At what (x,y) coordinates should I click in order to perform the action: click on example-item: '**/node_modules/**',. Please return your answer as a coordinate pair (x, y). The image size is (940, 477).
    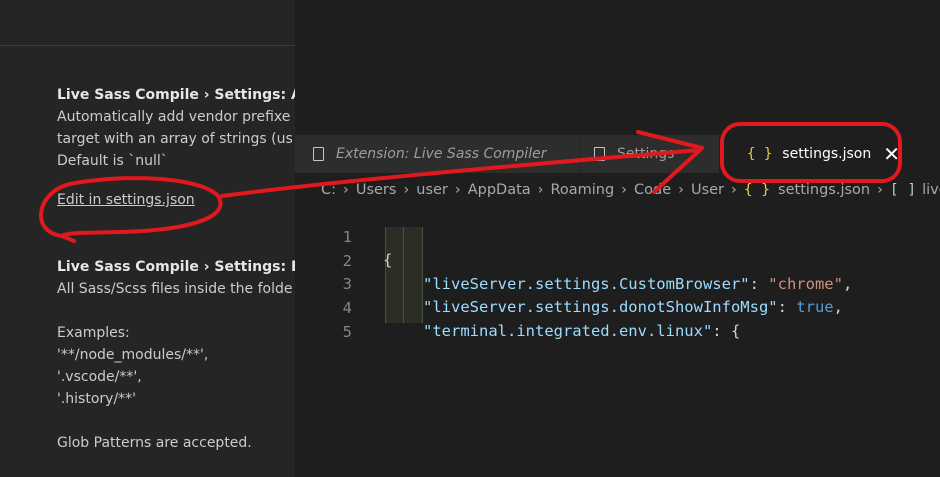
    Looking at the image, I should click on (133, 355).